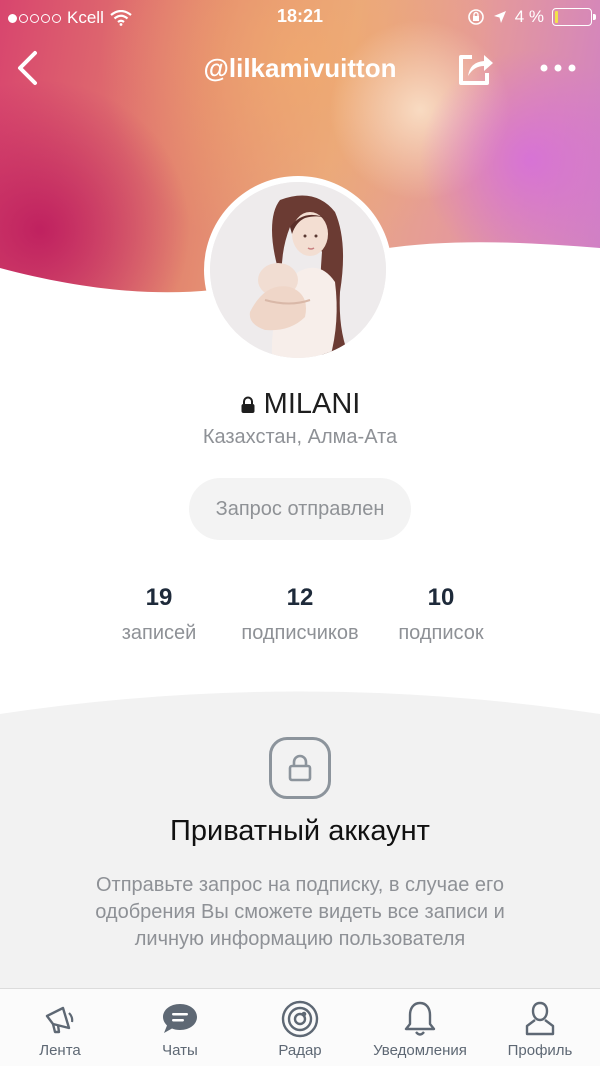  Describe the element at coordinates (159, 614) in the screenshot. I see `stat-posts: 19 записей` at that location.